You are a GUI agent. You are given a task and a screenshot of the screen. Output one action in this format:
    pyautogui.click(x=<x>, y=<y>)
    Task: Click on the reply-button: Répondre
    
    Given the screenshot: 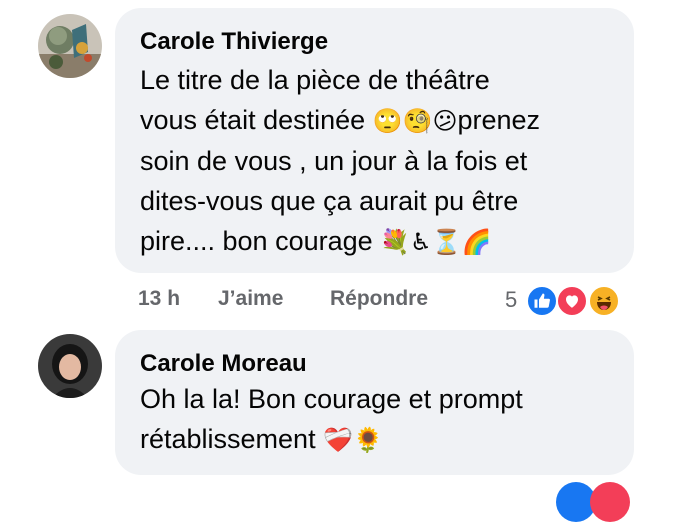 What is the action you would take?
    pyautogui.click(x=379, y=299)
    